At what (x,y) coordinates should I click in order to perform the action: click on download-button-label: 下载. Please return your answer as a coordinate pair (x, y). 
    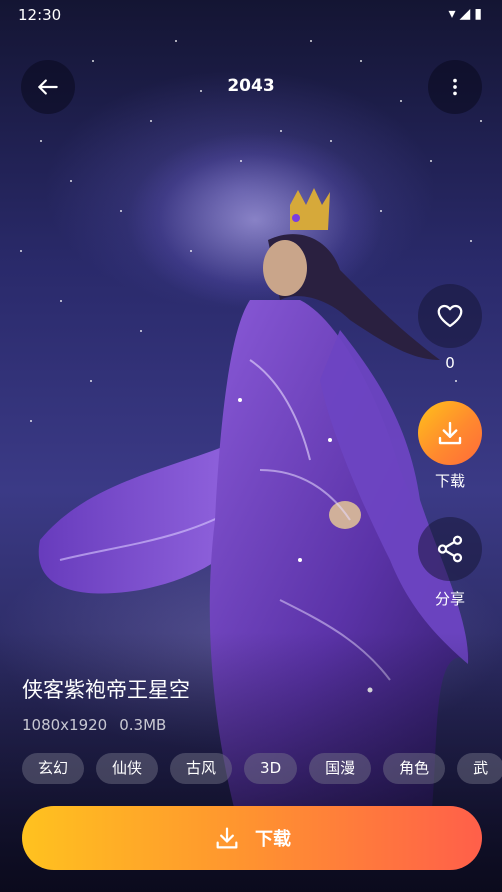
    Looking at the image, I should click on (273, 839).